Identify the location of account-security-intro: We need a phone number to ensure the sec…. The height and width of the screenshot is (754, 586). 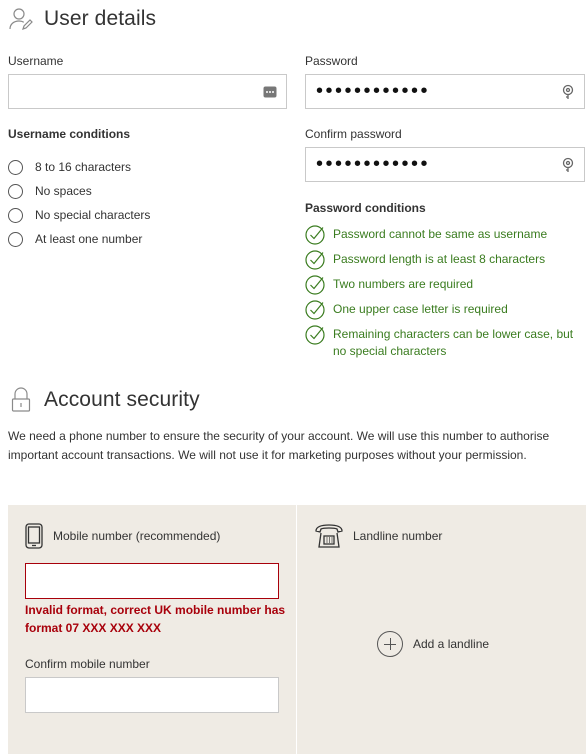
(279, 445).